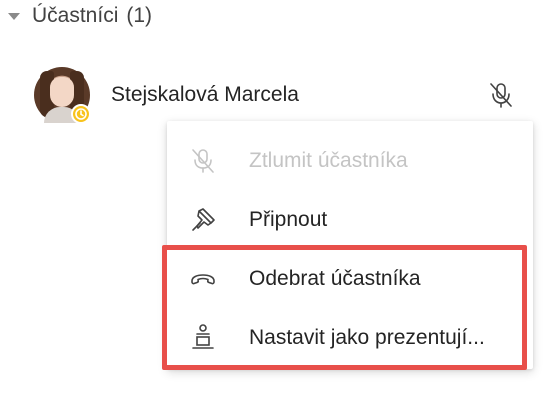  Describe the element at coordinates (203, 219) in the screenshot. I see `pin-icon` at that location.